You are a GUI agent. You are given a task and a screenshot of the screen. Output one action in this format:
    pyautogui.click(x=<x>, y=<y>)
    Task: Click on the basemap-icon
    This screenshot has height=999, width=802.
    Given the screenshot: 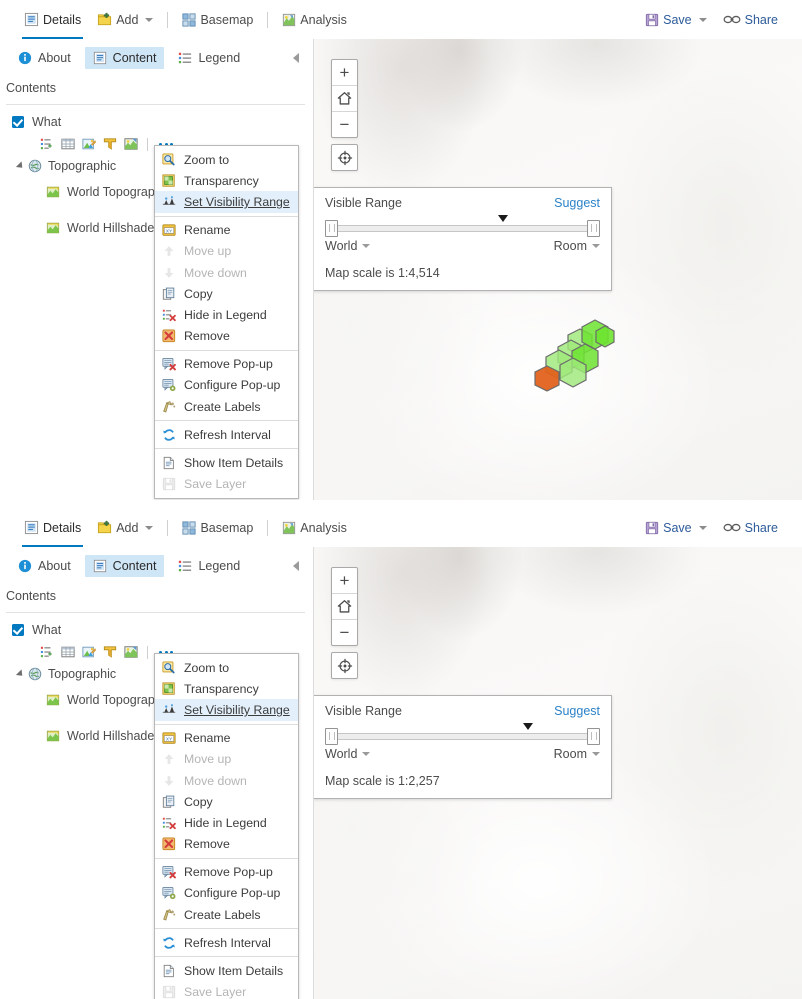 What is the action you would take?
    pyautogui.click(x=189, y=20)
    